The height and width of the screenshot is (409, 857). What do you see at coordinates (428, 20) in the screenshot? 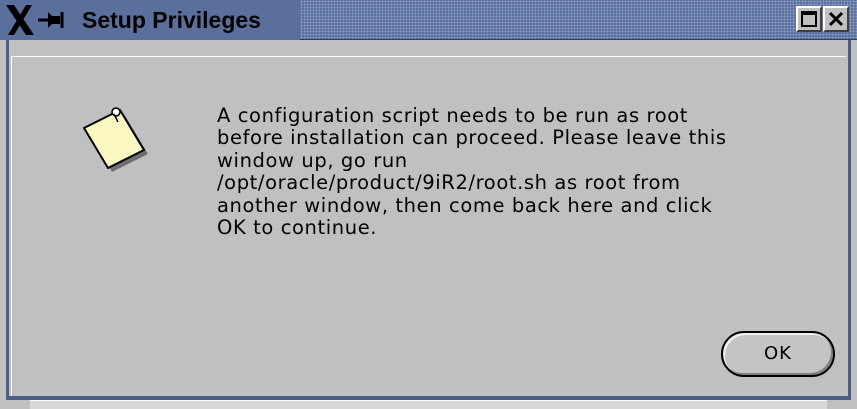
I see `title-bar: Setup Privileges` at bounding box center [428, 20].